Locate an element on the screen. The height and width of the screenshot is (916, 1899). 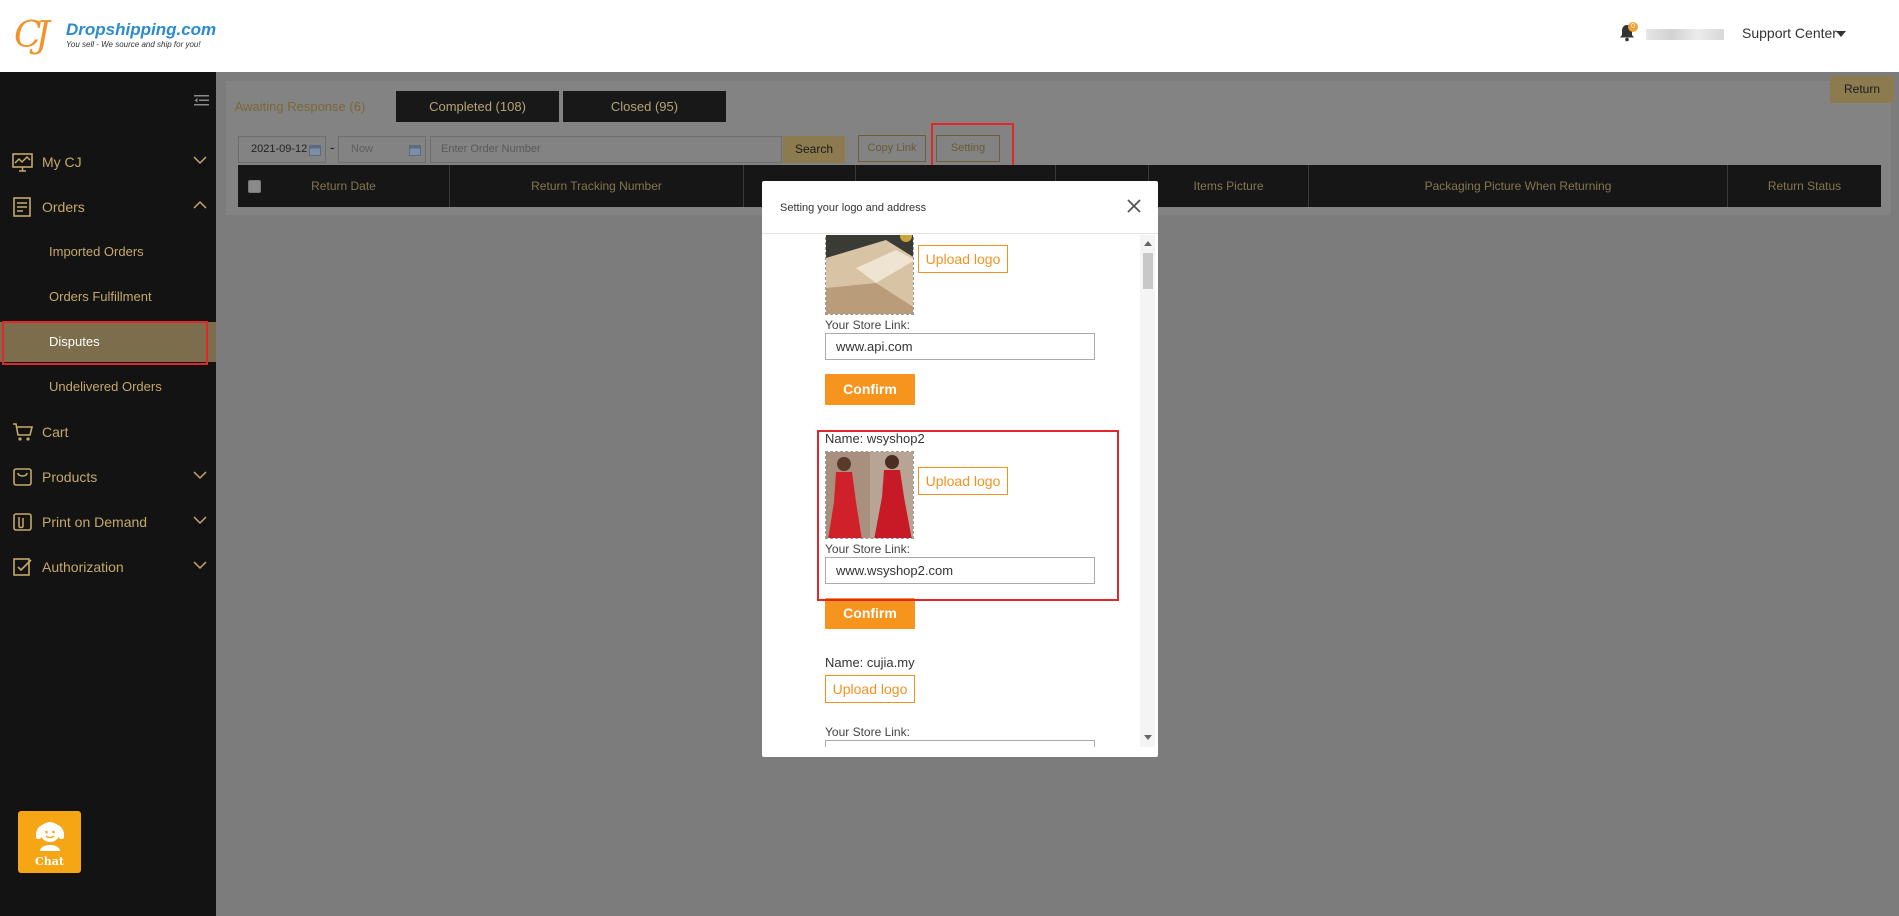
shop-name-value: cujia.my is located at coordinates (890, 662).